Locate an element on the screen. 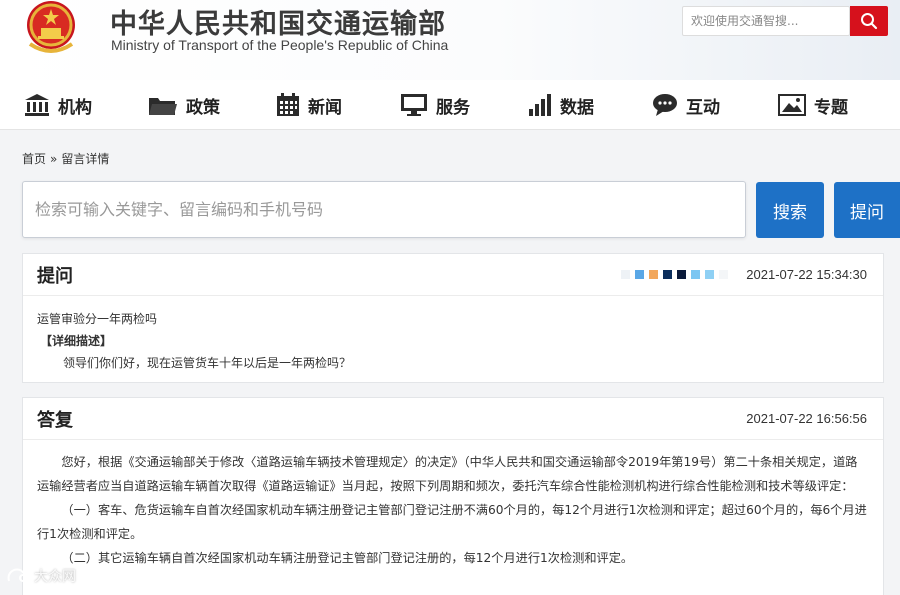  nav-item-label: 互动 is located at coordinates (703, 107).